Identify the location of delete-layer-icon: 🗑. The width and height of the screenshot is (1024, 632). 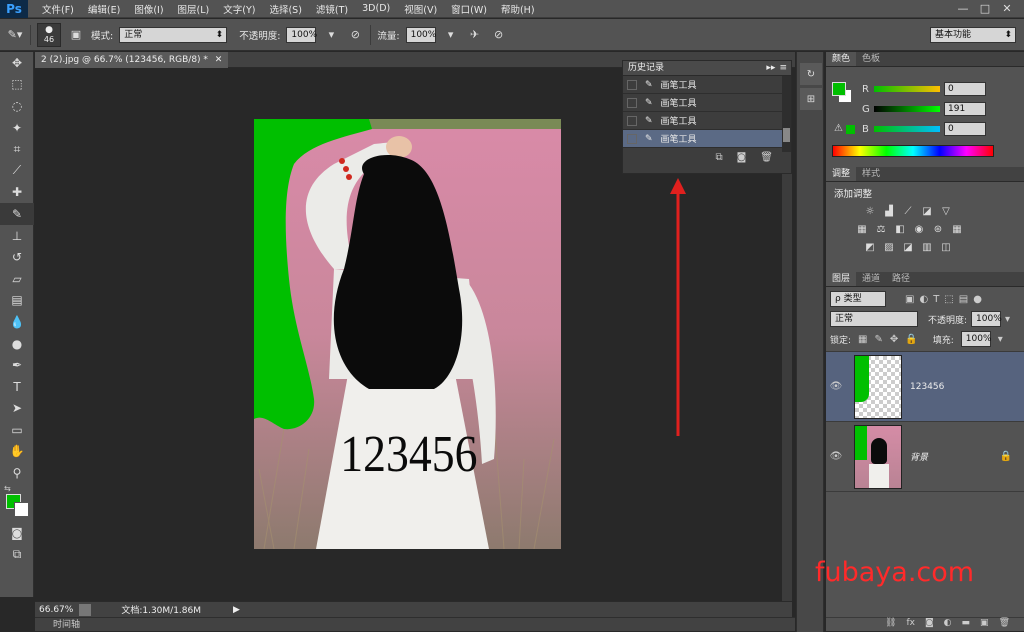
(1004, 624).